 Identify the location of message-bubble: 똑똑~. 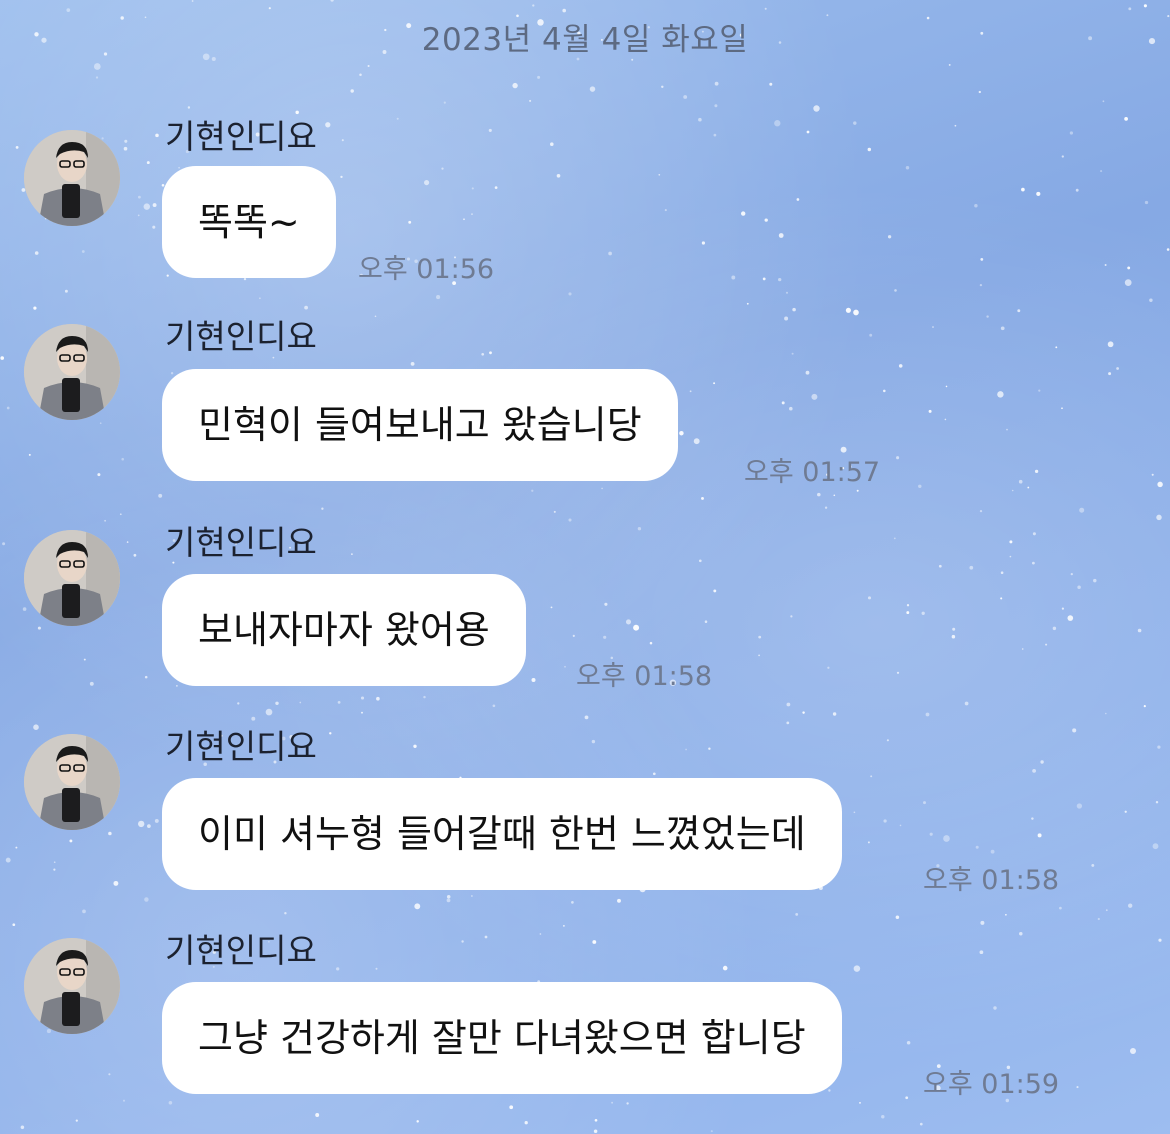
(249, 222).